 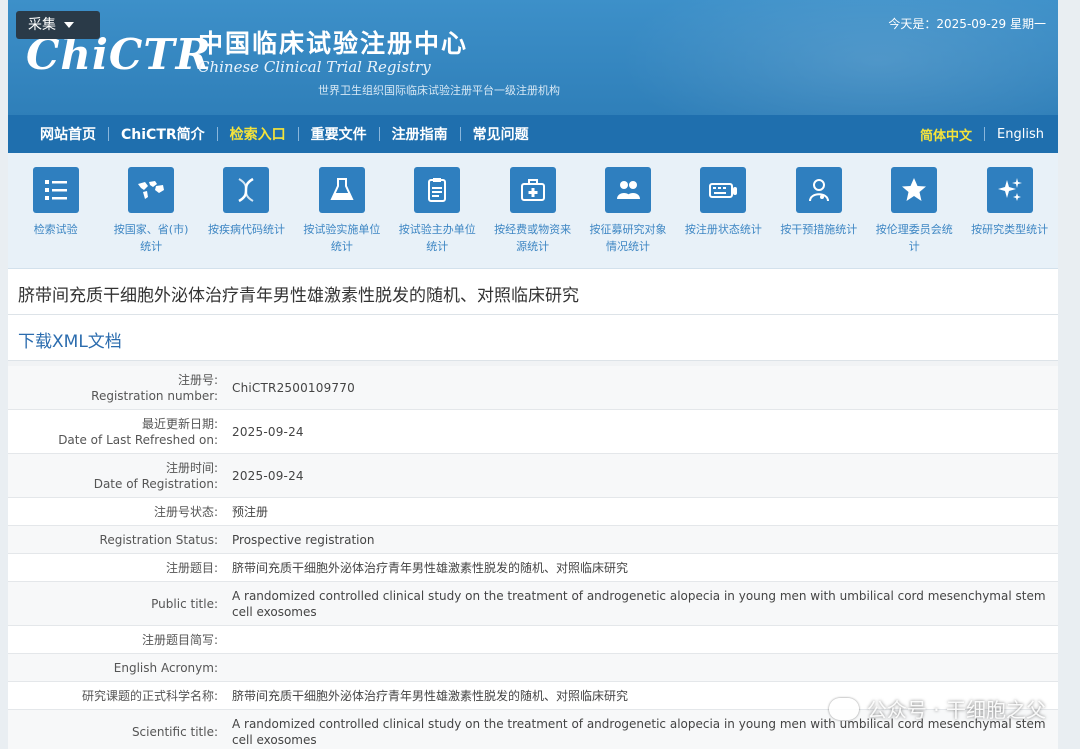 What do you see at coordinates (55, 229) in the screenshot?
I see `icon-label: 检索试验` at bounding box center [55, 229].